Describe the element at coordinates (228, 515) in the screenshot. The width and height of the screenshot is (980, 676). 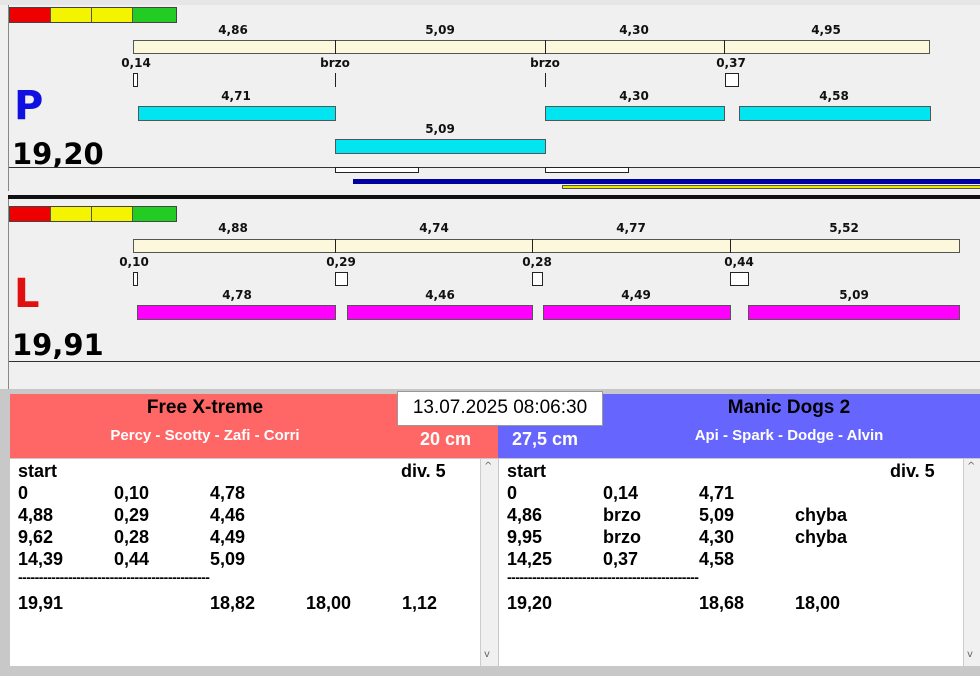
I see `cell-run: 4,46` at that location.